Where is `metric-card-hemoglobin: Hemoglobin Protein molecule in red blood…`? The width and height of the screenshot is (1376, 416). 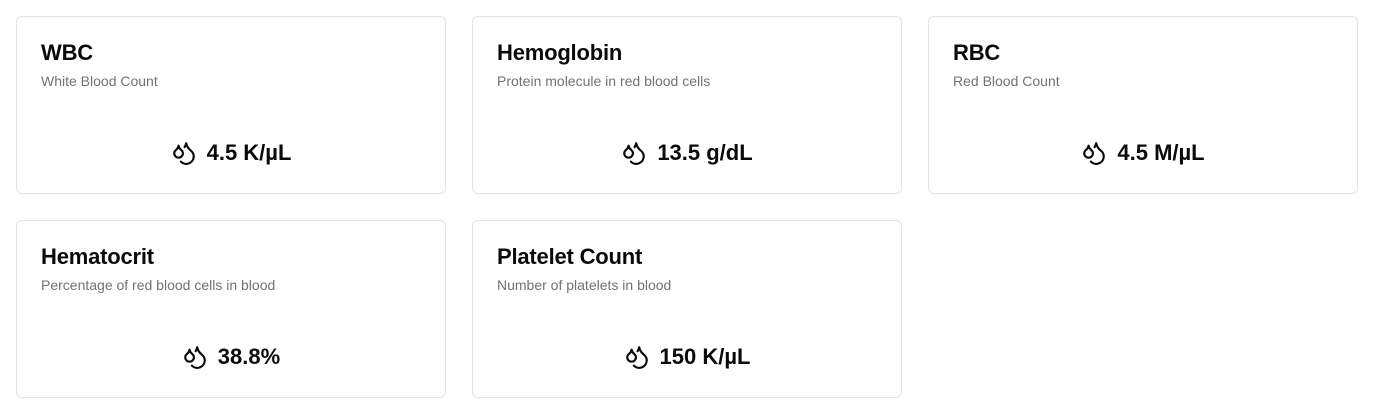
metric-card-hemoglobin: Hemoglobin Protein molecule in red blood… is located at coordinates (687, 105).